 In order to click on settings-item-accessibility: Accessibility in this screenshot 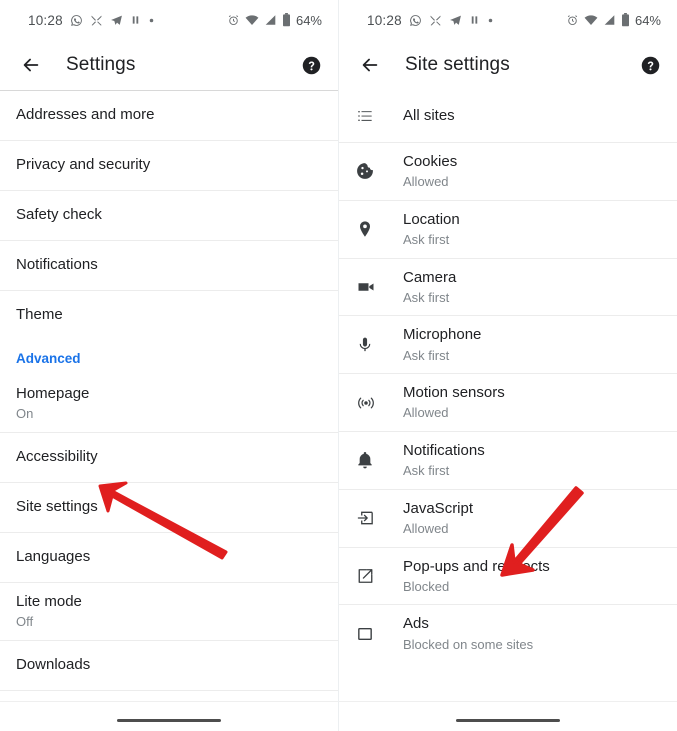, I will do `click(169, 456)`.